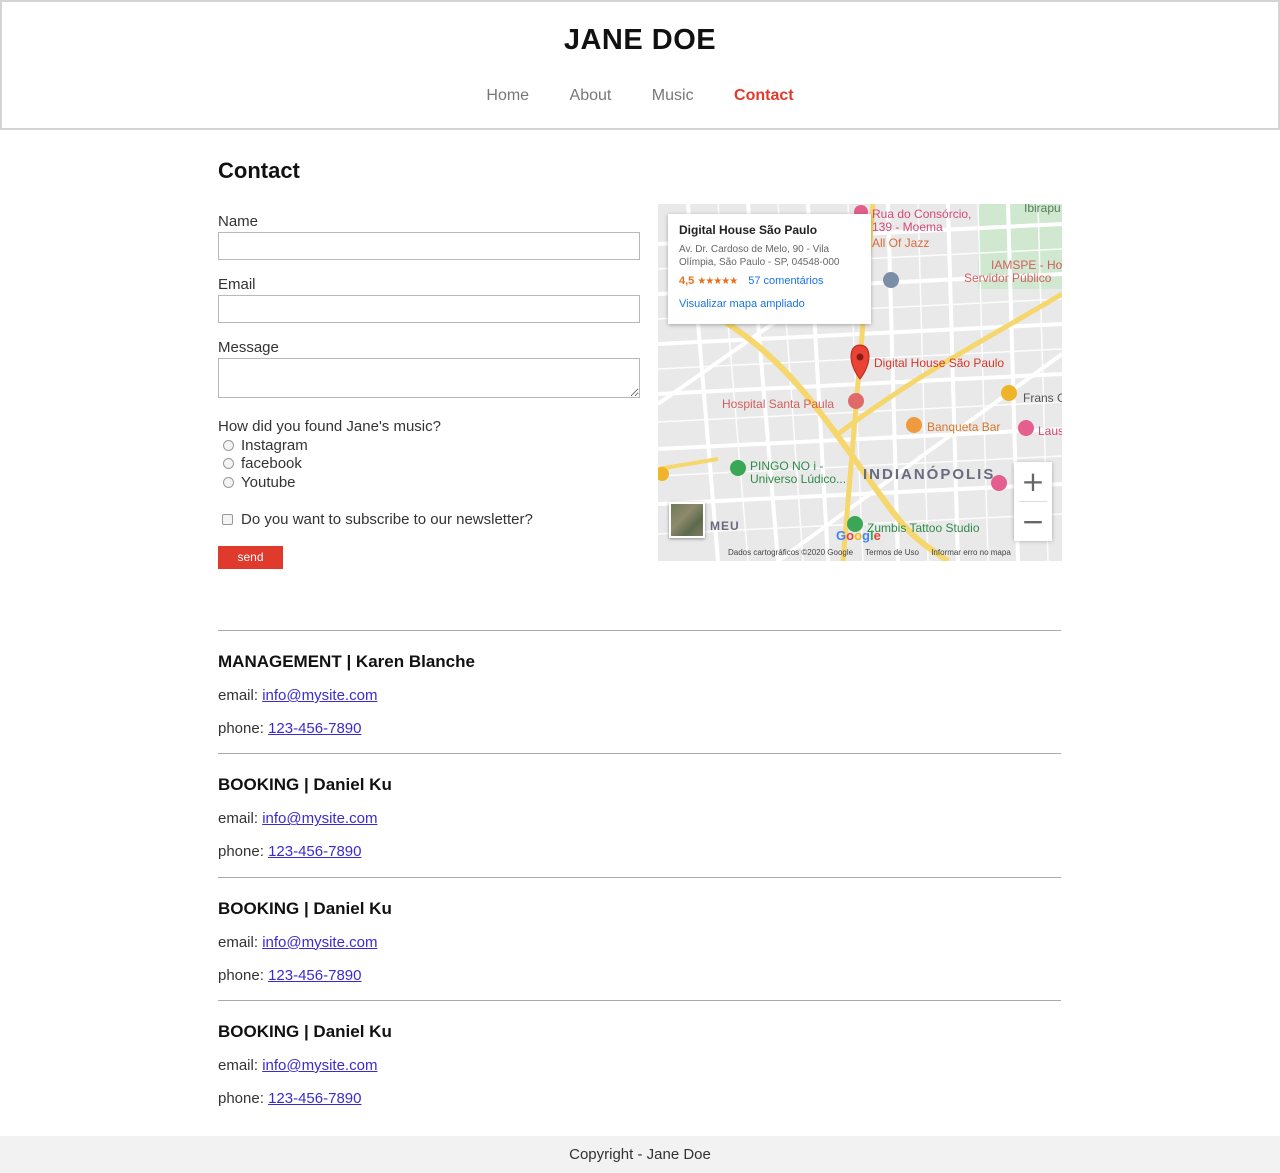 This screenshot has height=1173, width=1280. What do you see at coordinates (939, 363) in the screenshot?
I see `map-label: Digital House São Paulo` at bounding box center [939, 363].